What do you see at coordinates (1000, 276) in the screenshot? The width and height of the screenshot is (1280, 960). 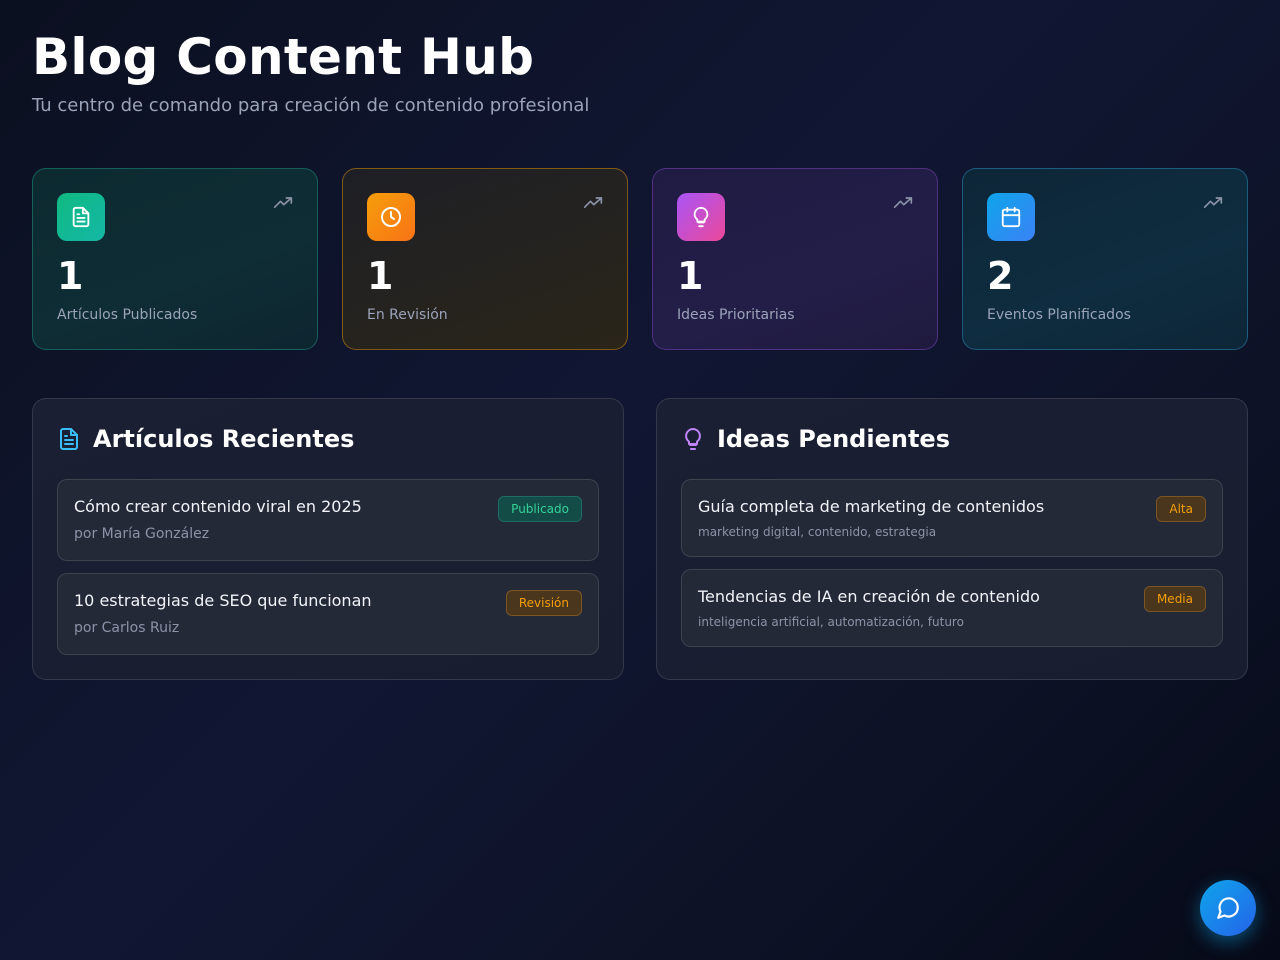 I see `stat-value: 2` at bounding box center [1000, 276].